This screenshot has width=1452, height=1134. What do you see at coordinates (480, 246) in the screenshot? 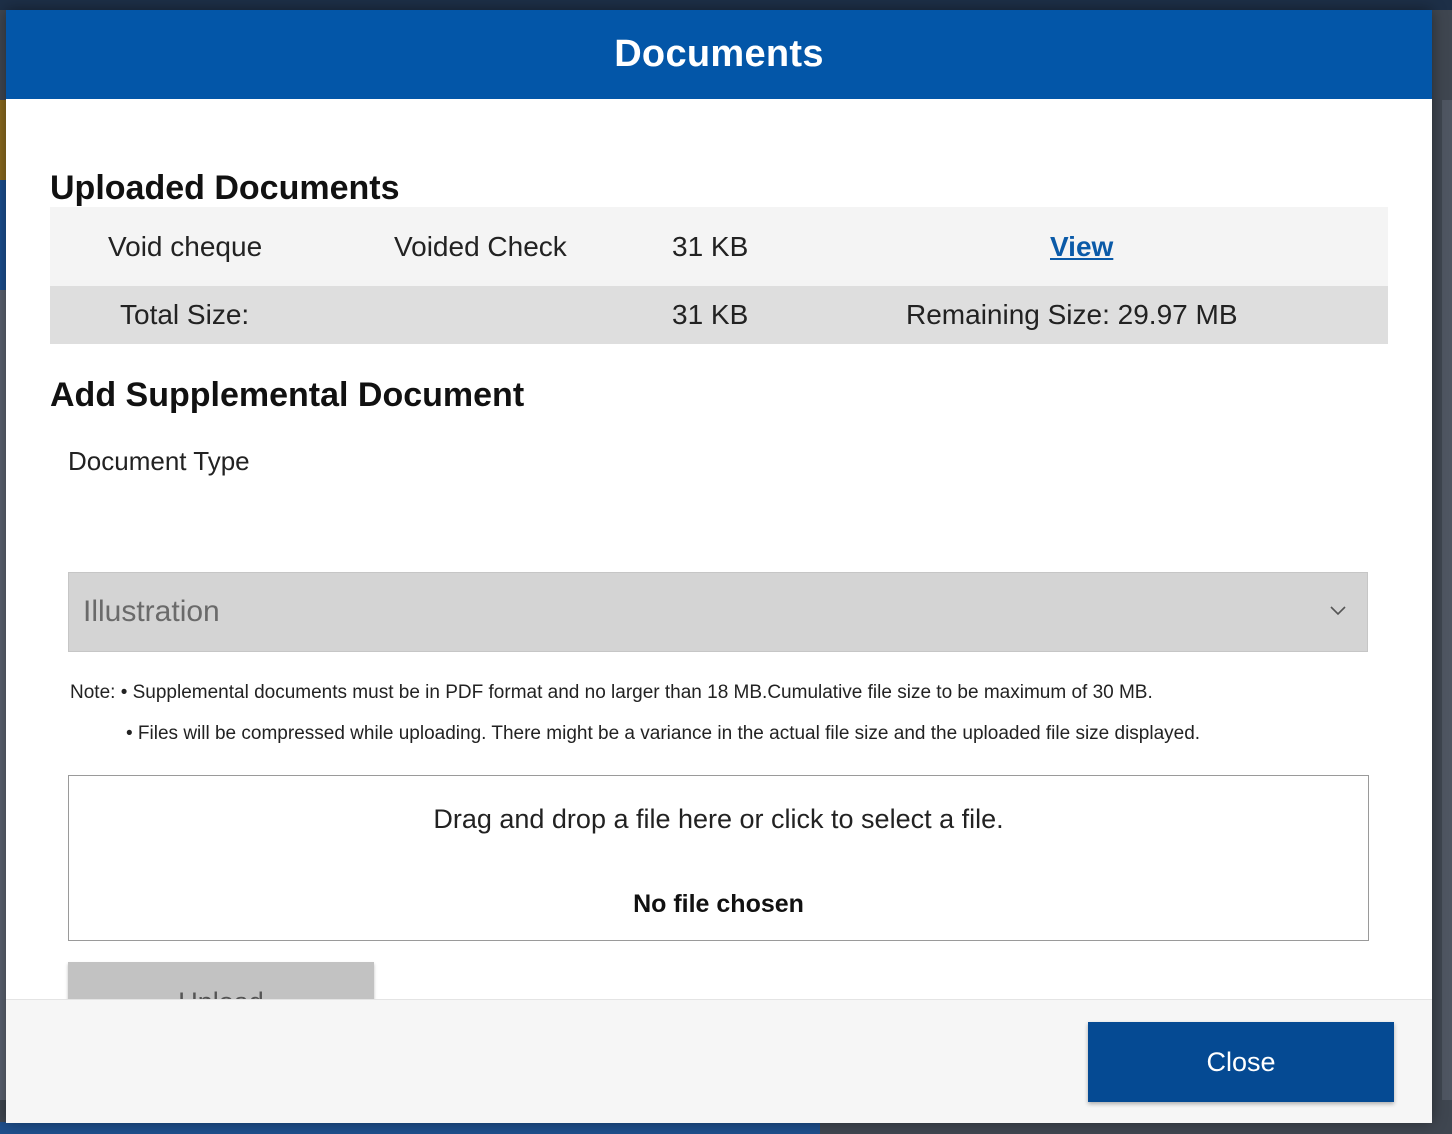
I see `document-type: Voided Check` at bounding box center [480, 246].